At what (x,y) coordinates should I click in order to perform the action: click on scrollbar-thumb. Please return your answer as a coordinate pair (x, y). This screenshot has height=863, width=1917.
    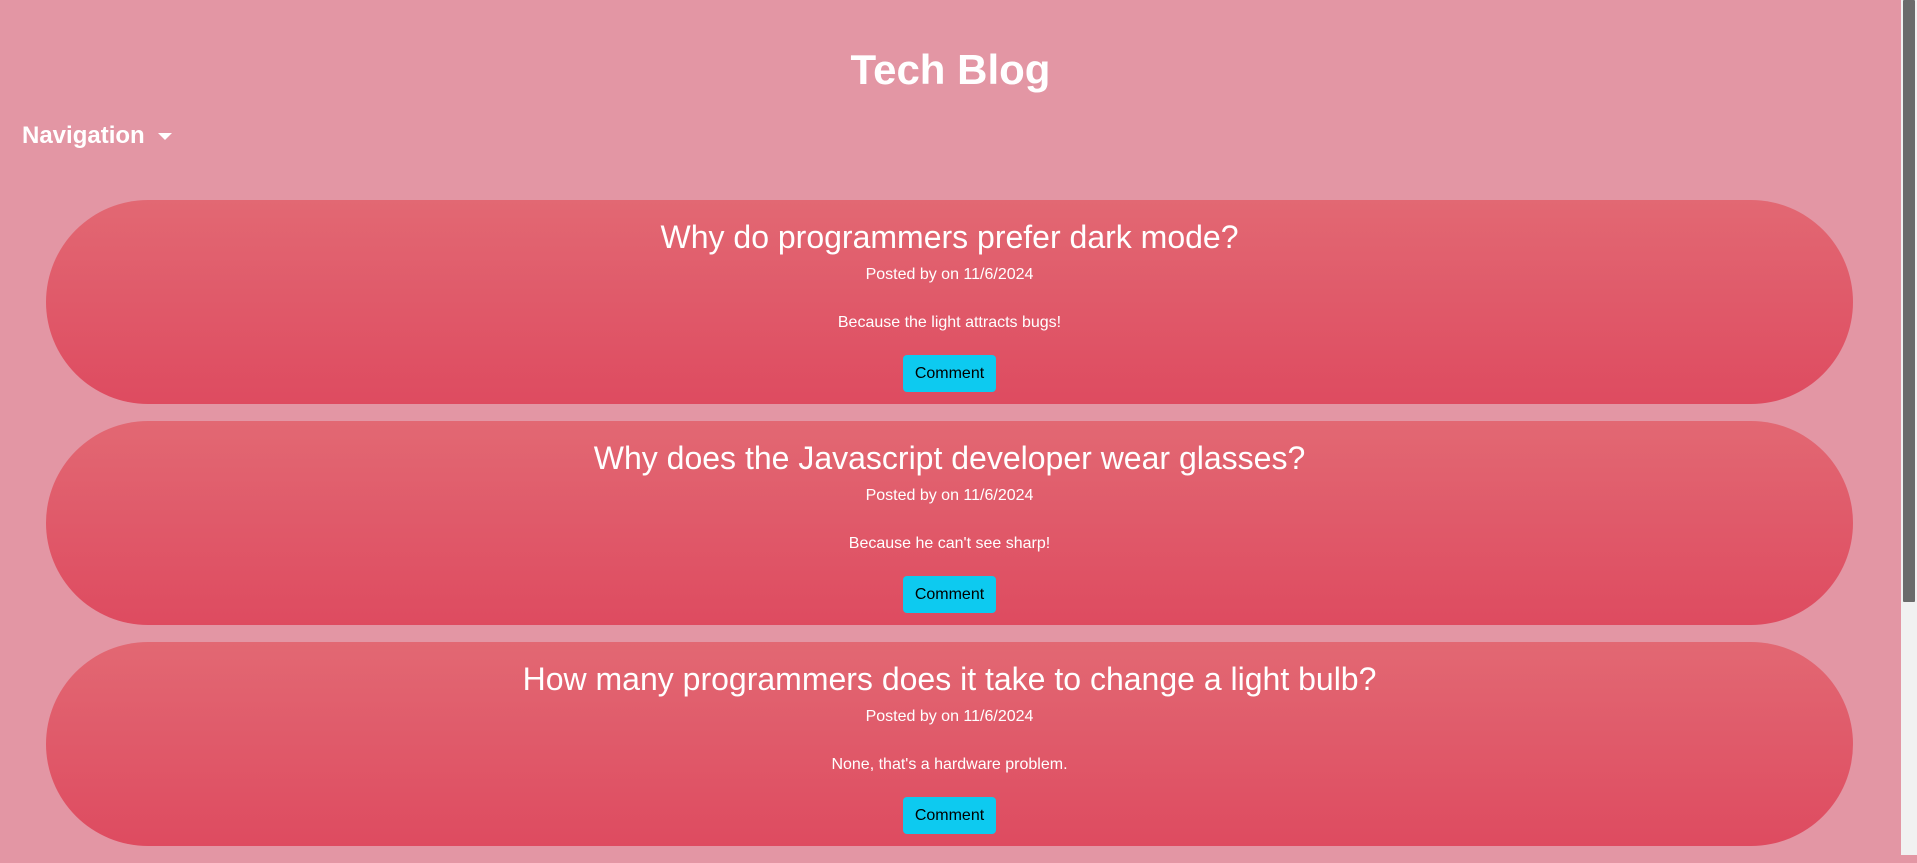
    Looking at the image, I should click on (1909, 301).